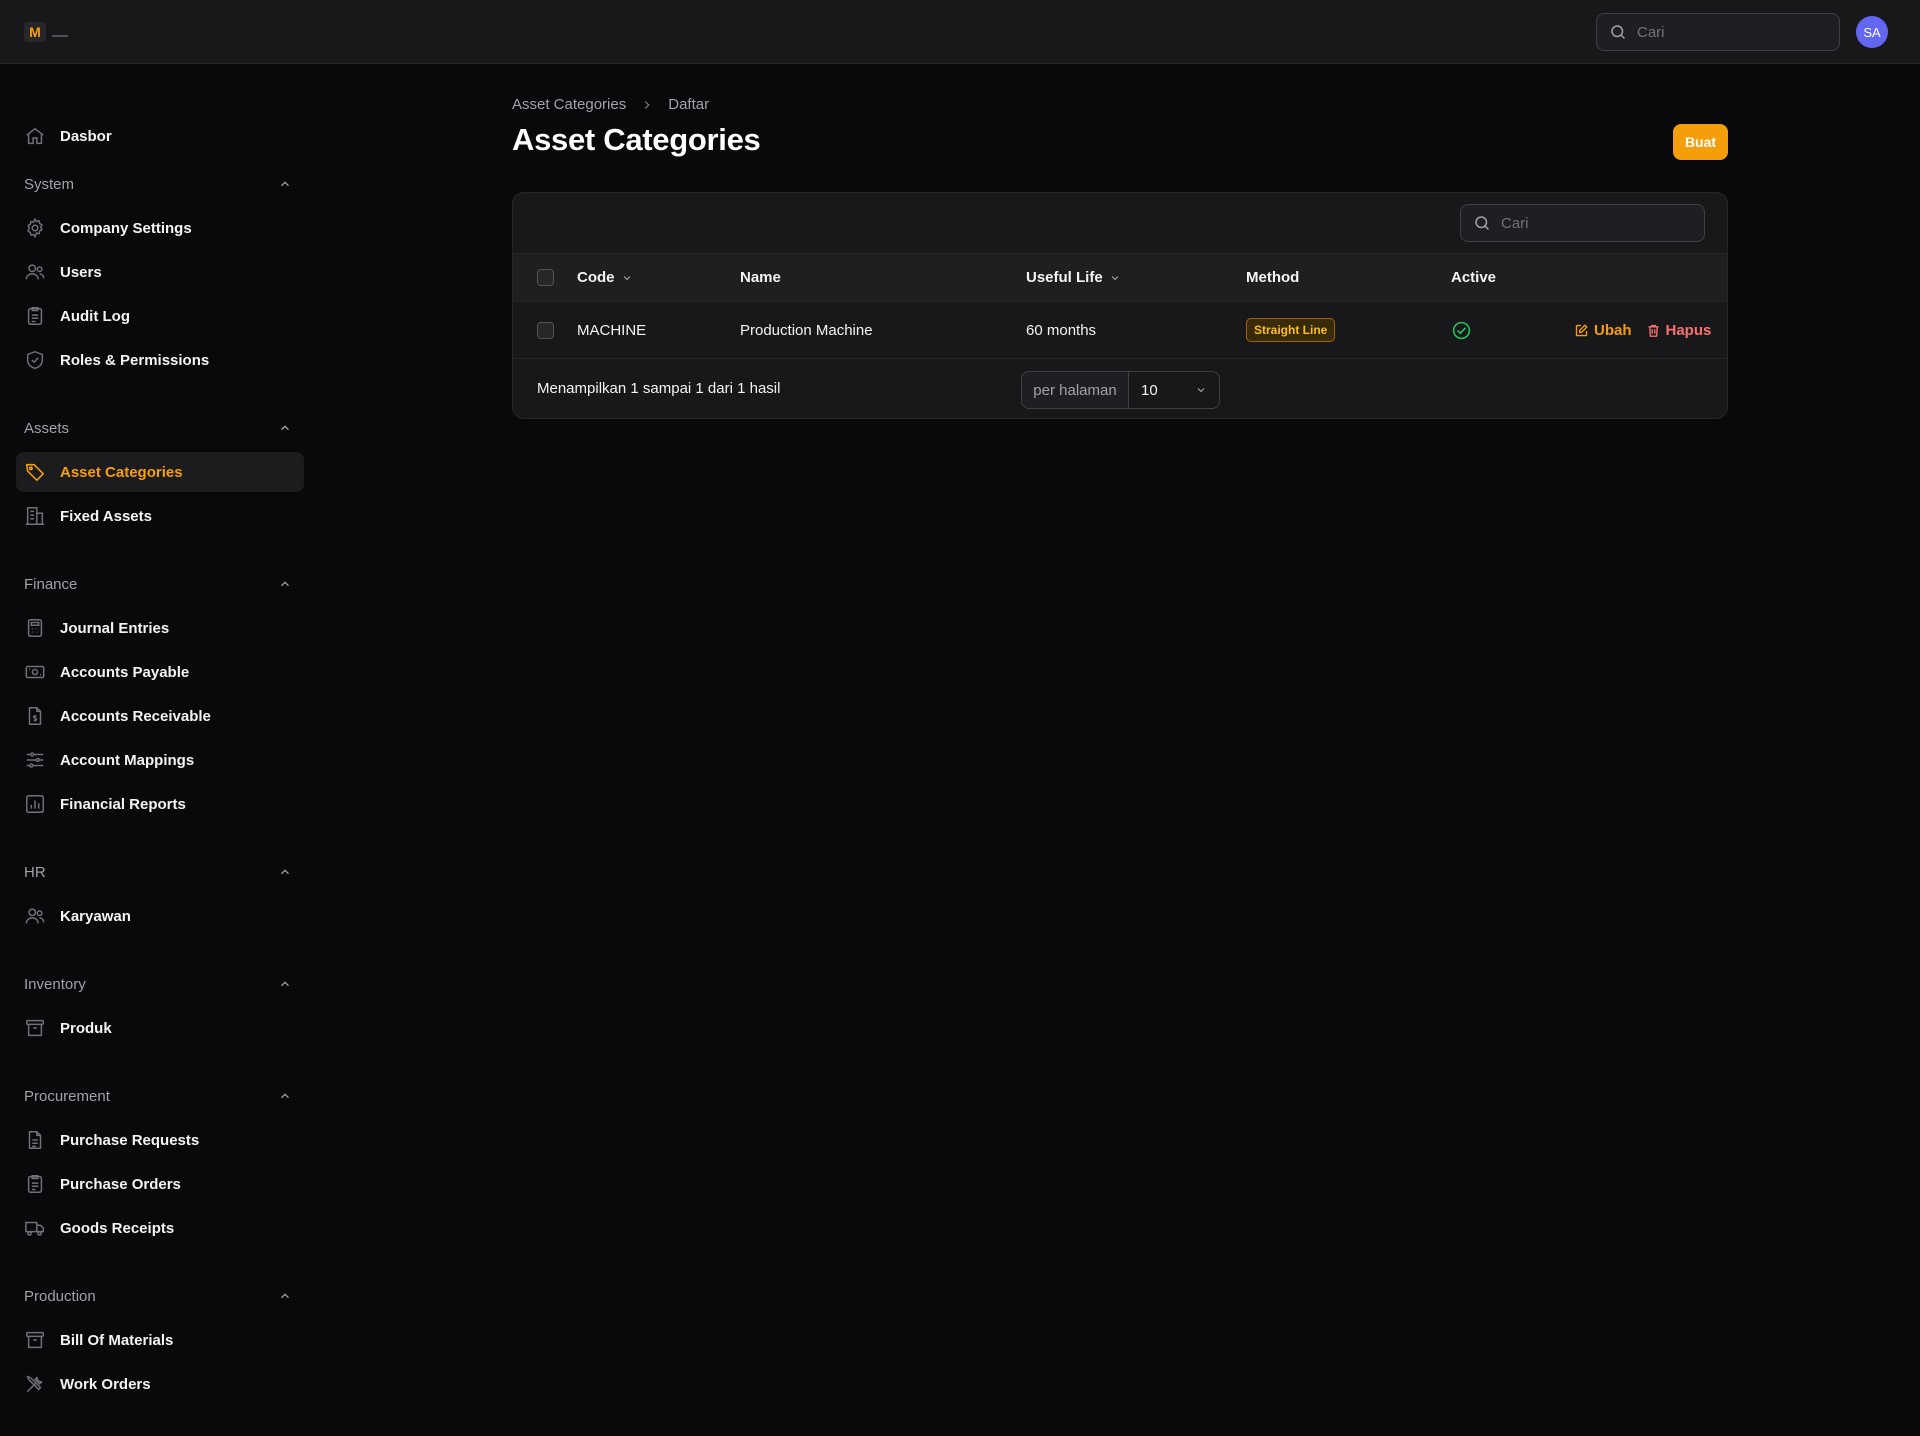  I want to click on group-label: Inventory, so click(55, 984).